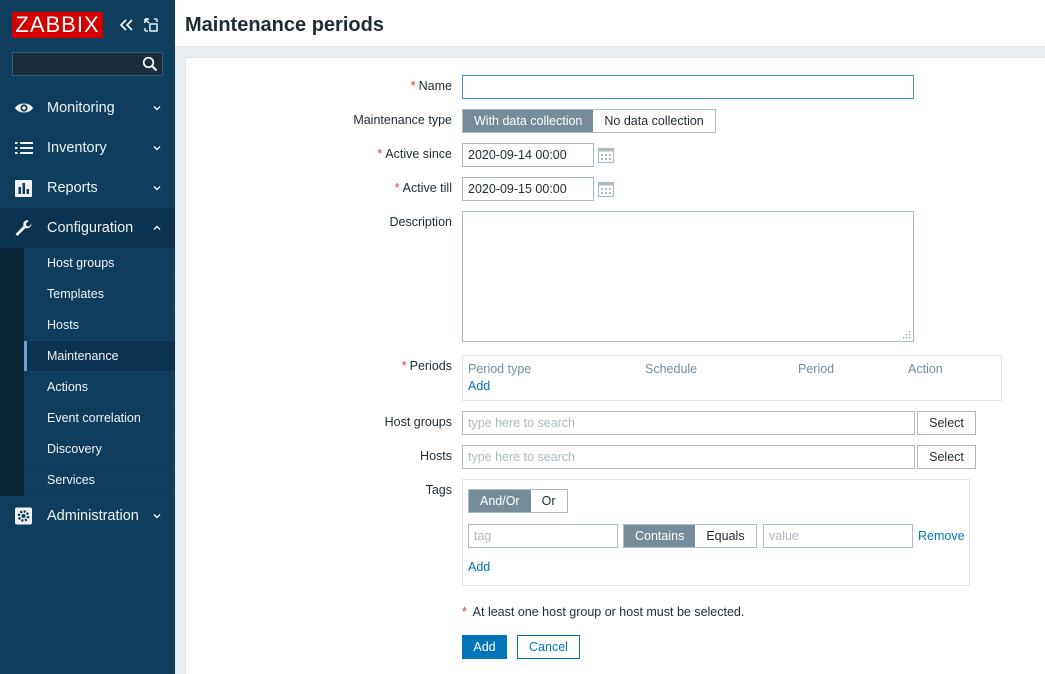  I want to click on sidebar-item-discovery: Discovery, so click(99, 449).